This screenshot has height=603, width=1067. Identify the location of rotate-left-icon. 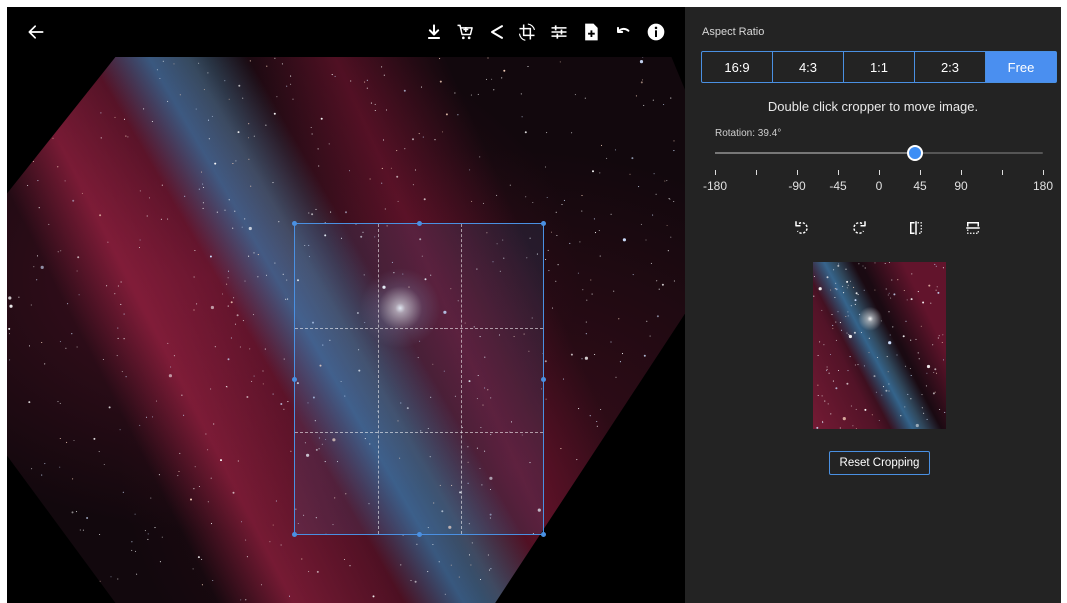
(802, 228).